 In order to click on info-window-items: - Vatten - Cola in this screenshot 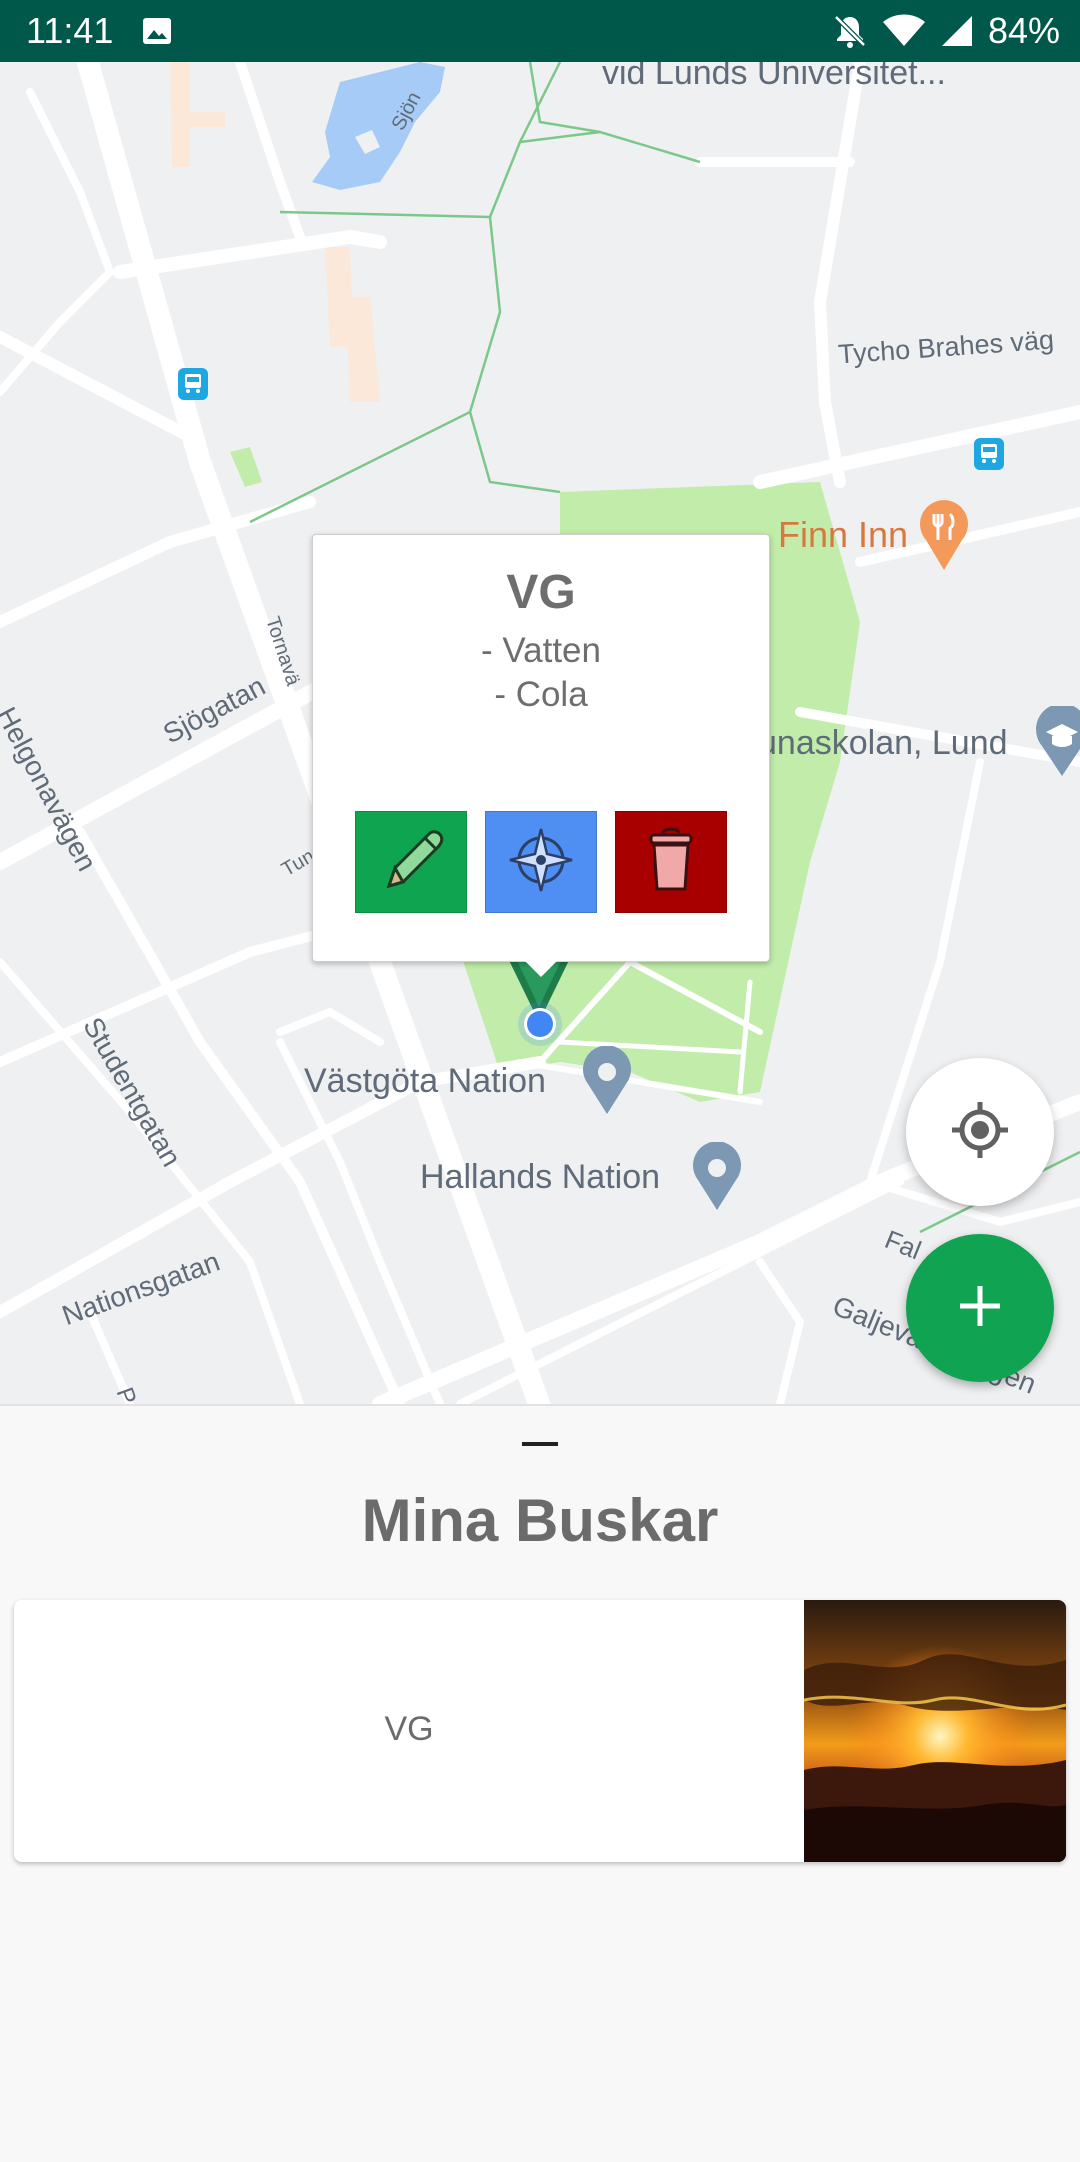, I will do `click(541, 673)`.